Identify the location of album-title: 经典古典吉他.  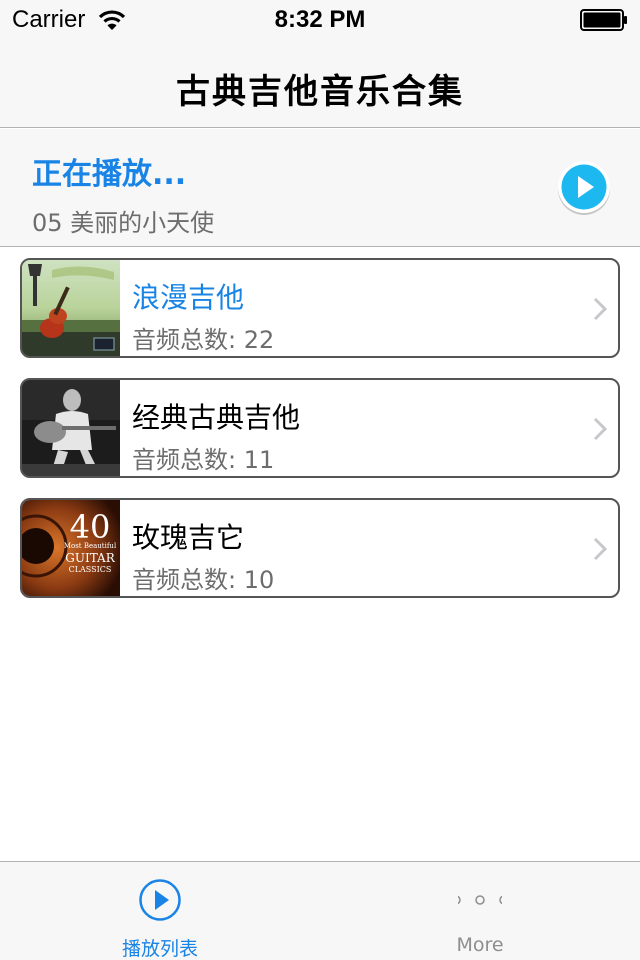
(216, 417).